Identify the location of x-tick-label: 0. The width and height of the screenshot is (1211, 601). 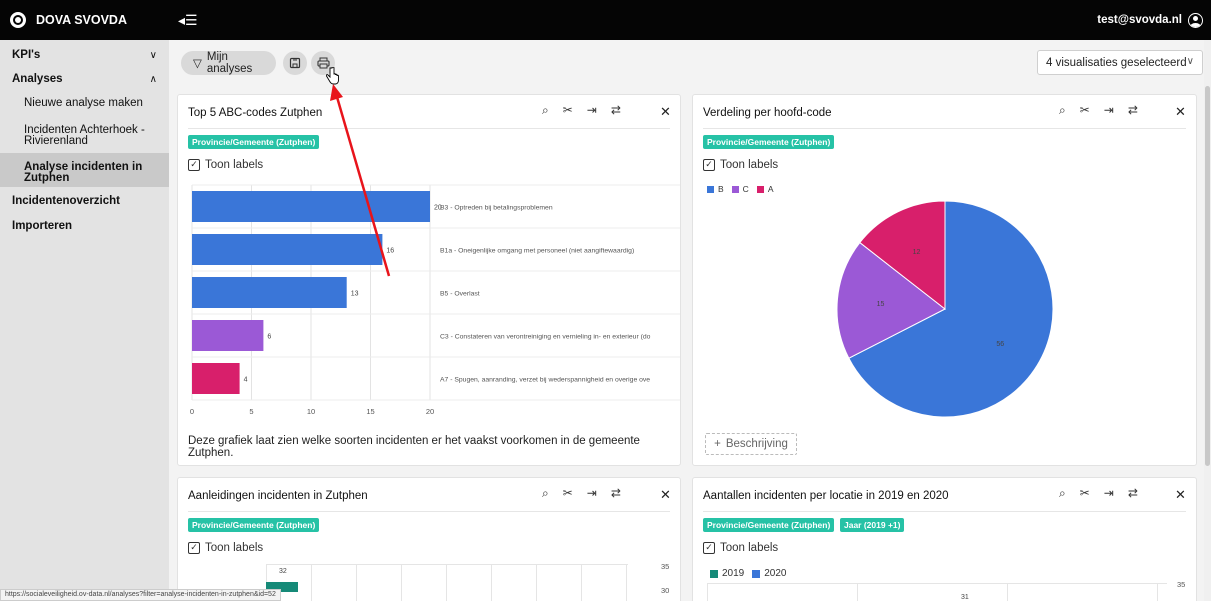
(192, 411).